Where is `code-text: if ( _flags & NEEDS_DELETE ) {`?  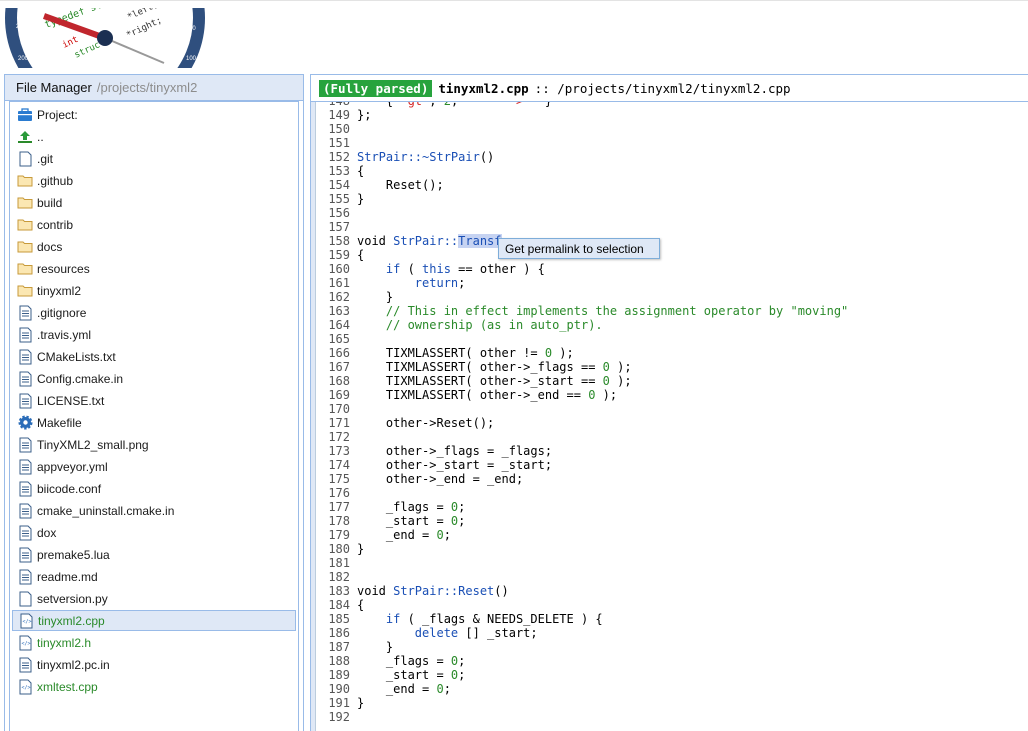
code-text: if ( _flags & NEEDS_DELETE ) { is located at coordinates (480, 619).